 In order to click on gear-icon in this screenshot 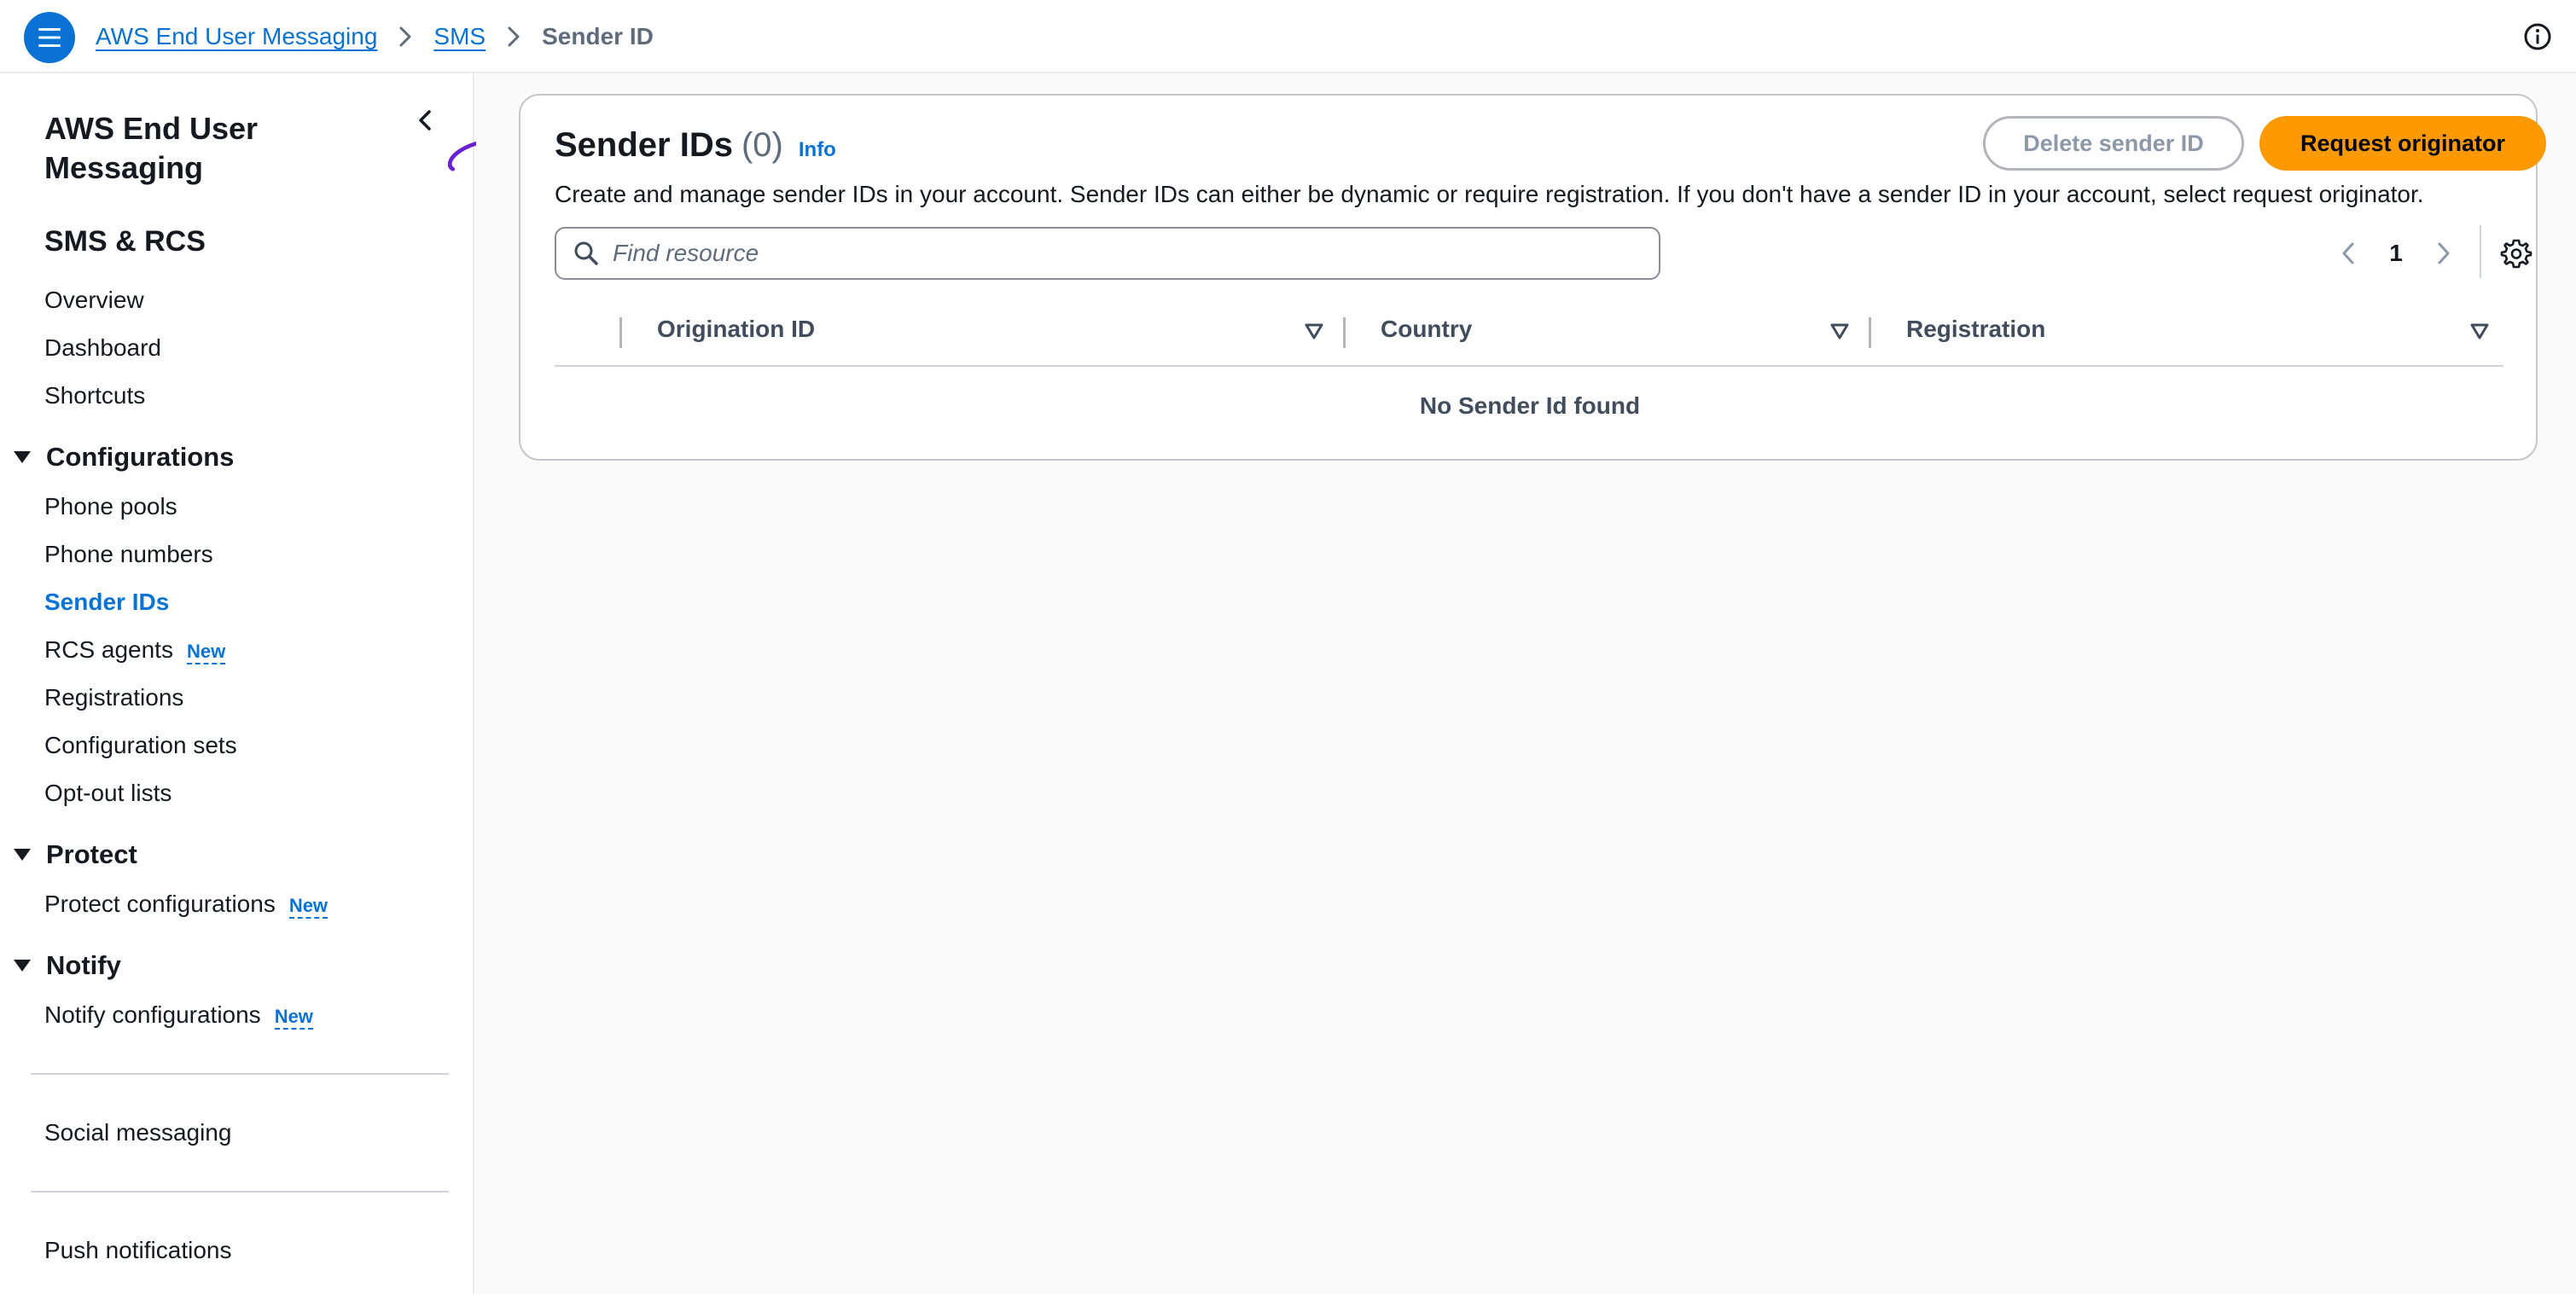, I will do `click(2516, 254)`.